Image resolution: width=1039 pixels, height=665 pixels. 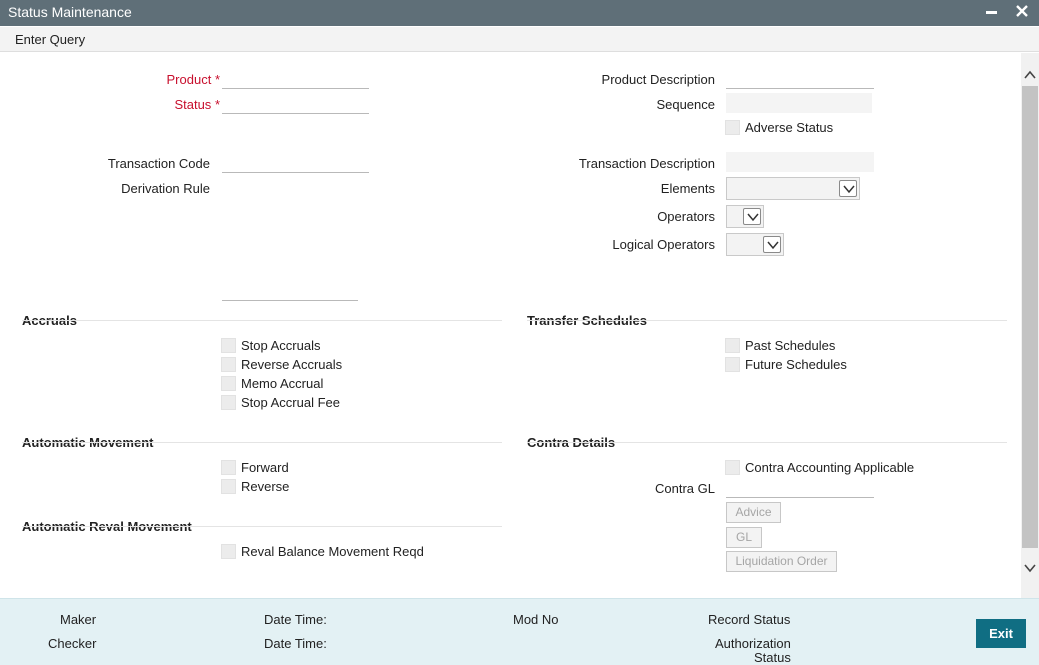 I want to click on stop-accruals-checkbox, so click(x=228, y=345).